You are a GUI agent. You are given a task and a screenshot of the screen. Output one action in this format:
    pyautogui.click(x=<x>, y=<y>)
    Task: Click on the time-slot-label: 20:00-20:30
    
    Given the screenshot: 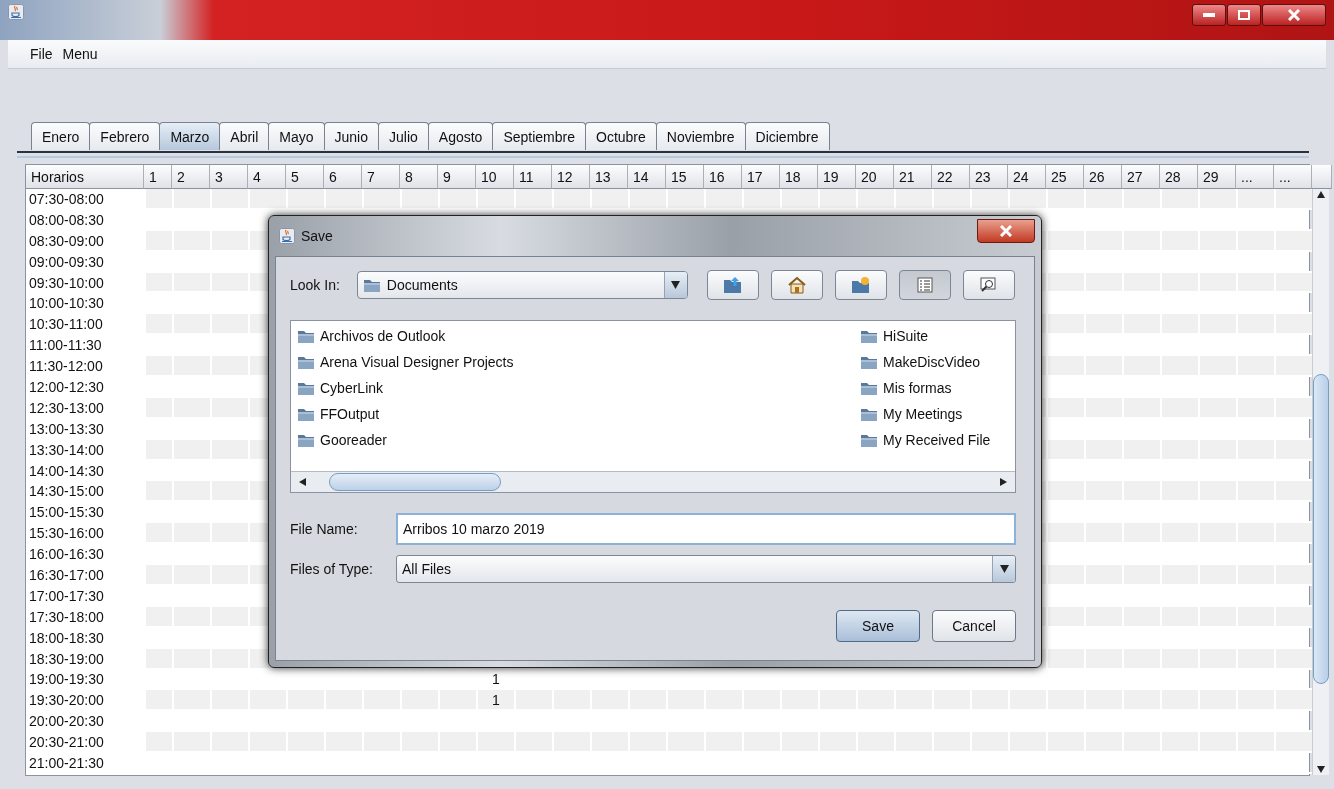 What is the action you would take?
    pyautogui.click(x=66, y=722)
    